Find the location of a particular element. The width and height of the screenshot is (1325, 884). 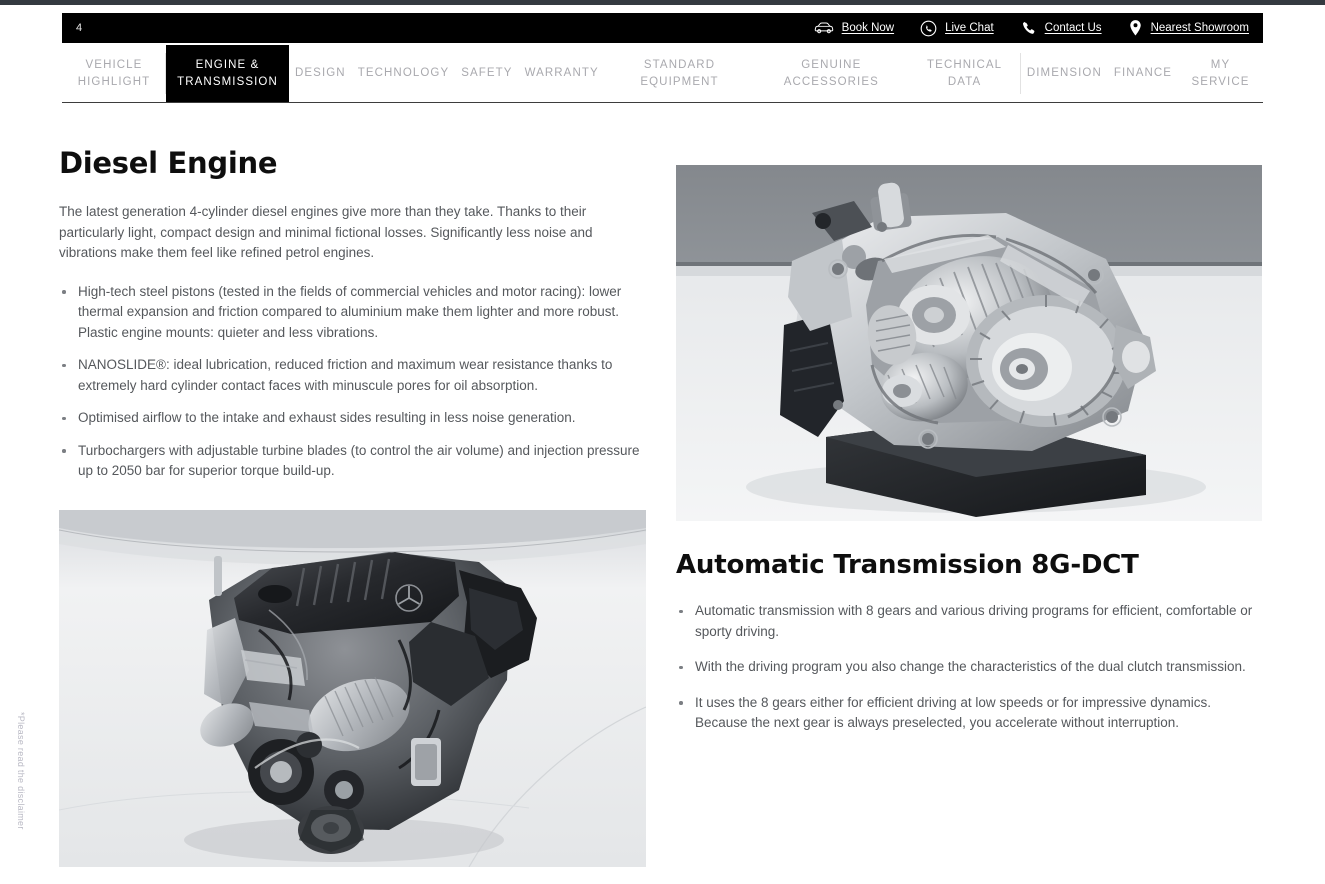

tab-engine-transmission: ENGINE & TRANSMISSION is located at coordinates (227, 73).